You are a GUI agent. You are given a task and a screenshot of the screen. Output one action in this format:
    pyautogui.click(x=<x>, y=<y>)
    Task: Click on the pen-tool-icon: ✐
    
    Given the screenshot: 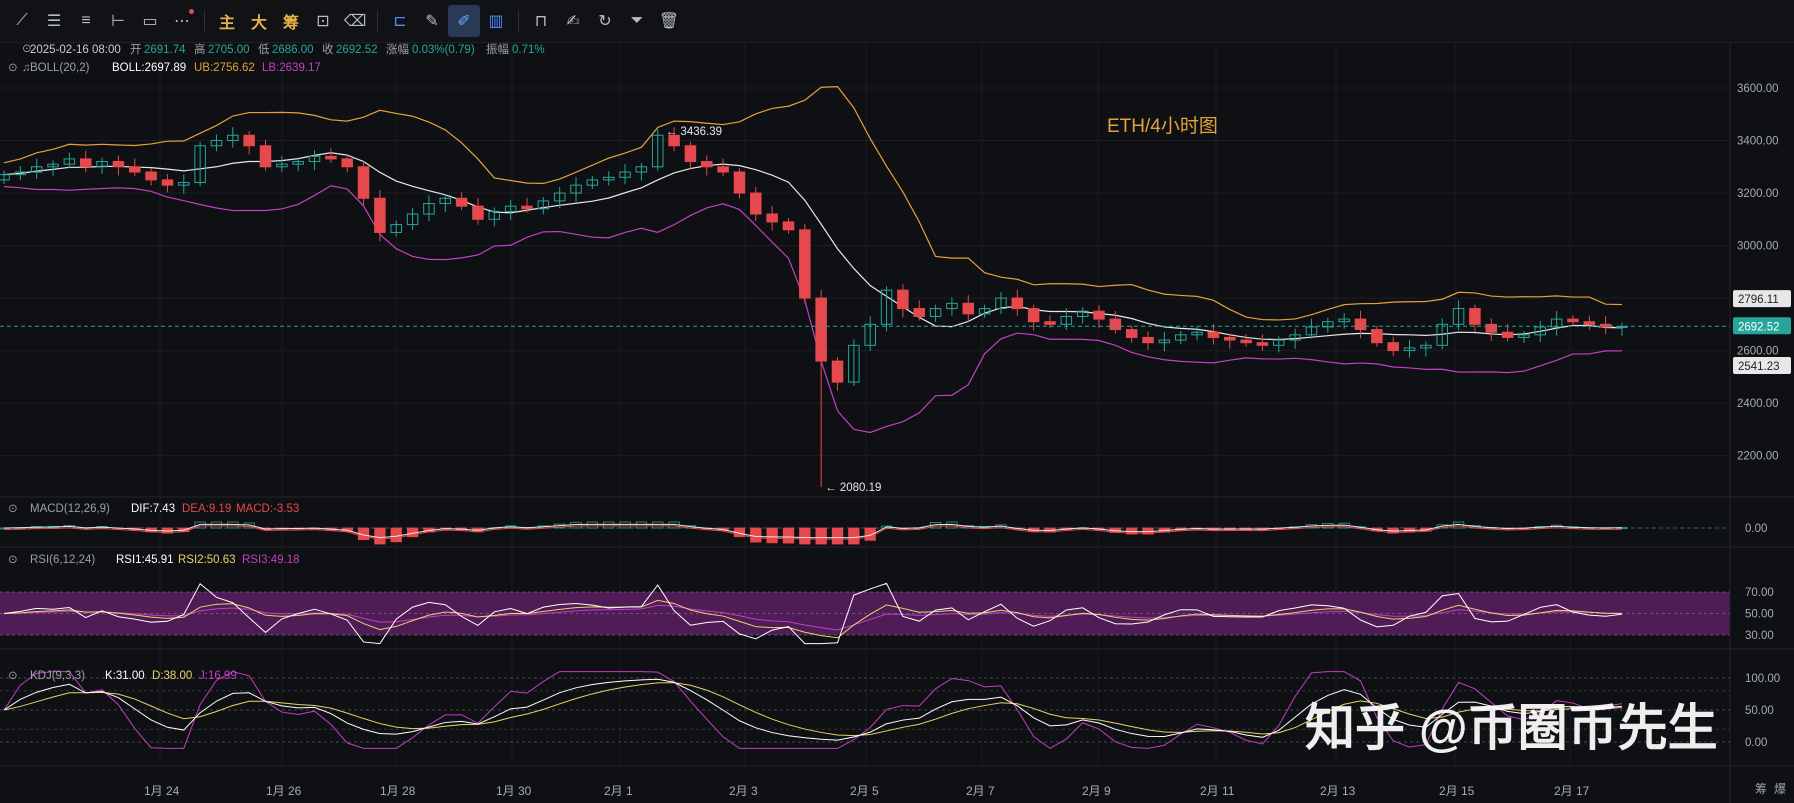 What is the action you would take?
    pyautogui.click(x=464, y=21)
    